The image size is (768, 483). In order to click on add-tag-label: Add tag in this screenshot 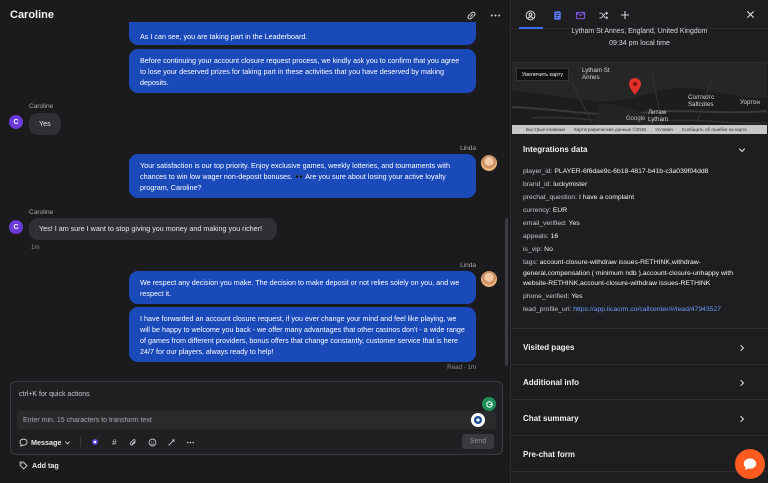, I will do `click(45, 465)`.